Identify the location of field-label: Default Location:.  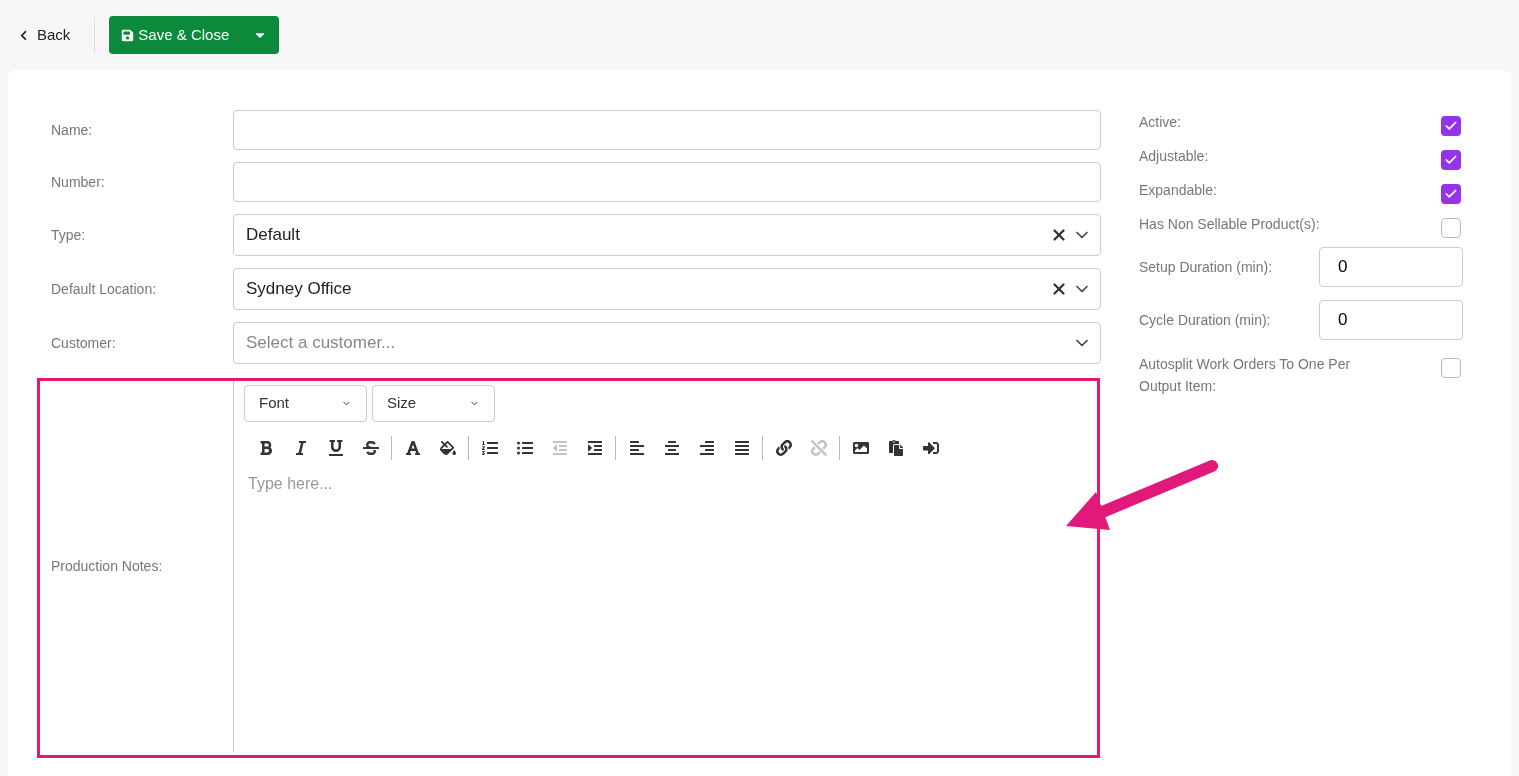
(104, 289).